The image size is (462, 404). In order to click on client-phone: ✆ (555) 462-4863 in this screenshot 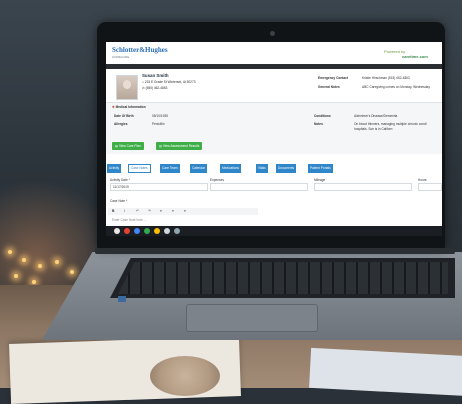, I will do `click(155, 88)`.